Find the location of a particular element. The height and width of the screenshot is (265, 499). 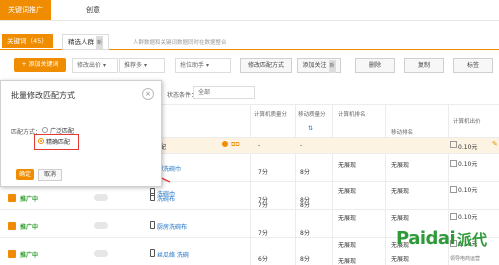

paidai-logo: Paidai is located at coordinates (426, 238).